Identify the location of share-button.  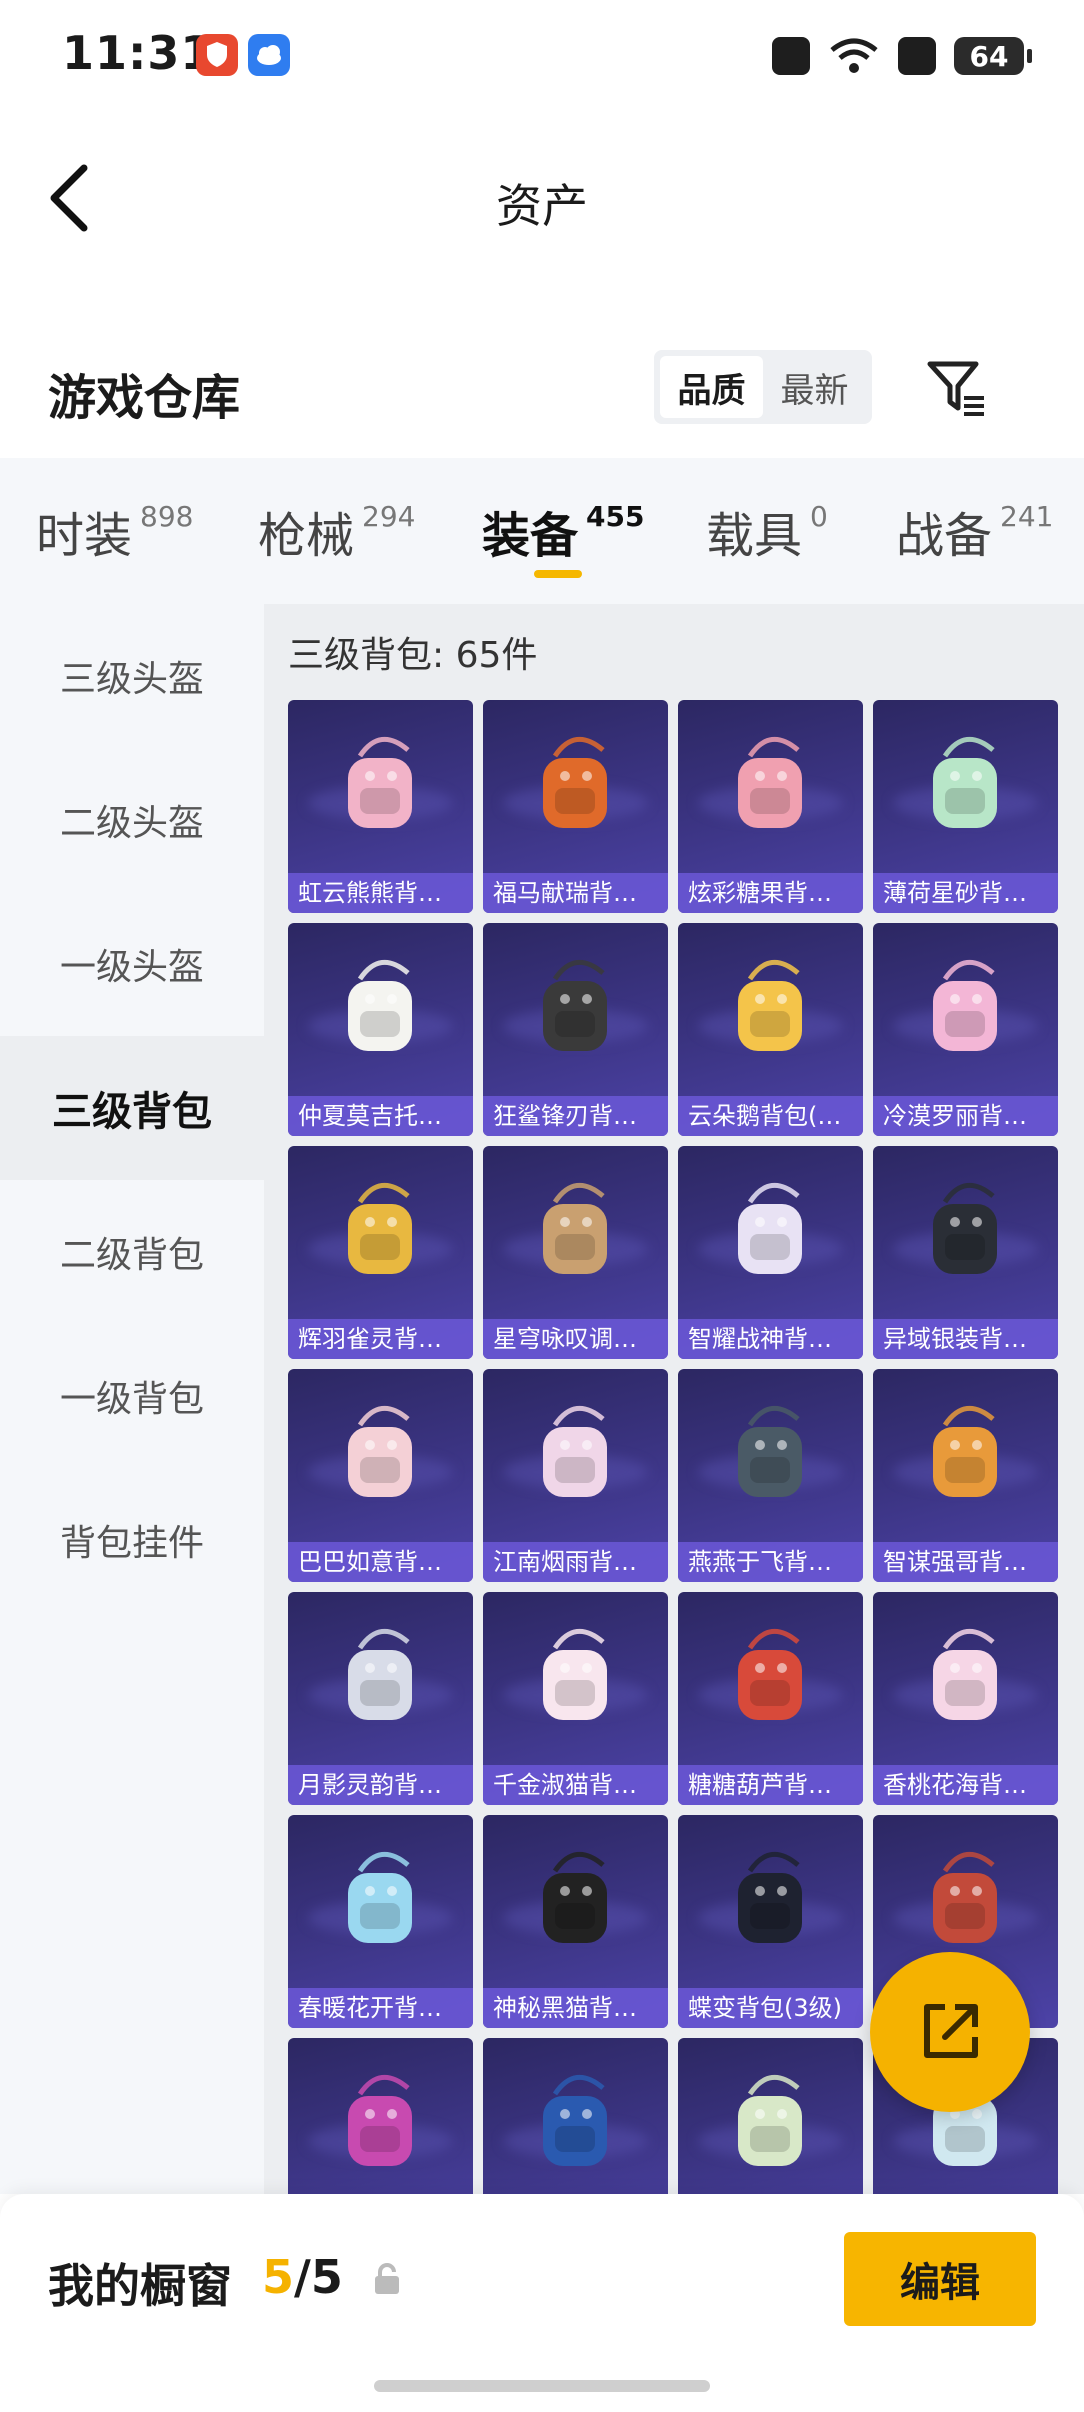
(950, 2032).